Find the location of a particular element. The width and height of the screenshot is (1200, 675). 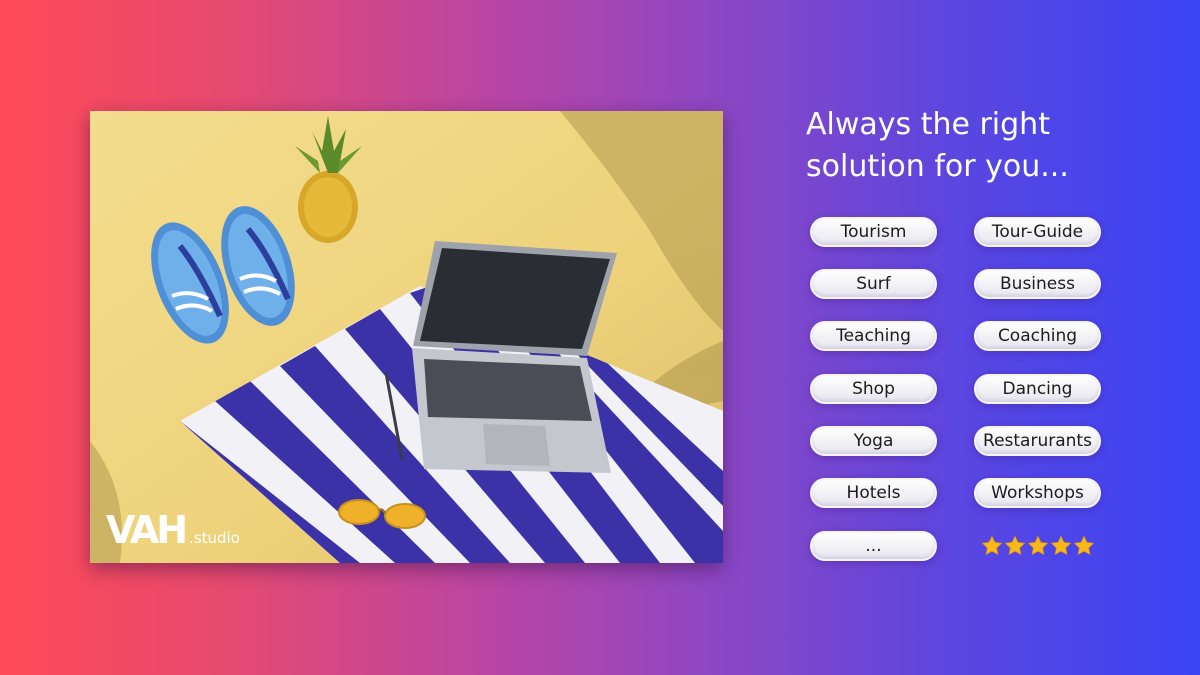

tag-dancing: Dancing is located at coordinates (1037, 389).